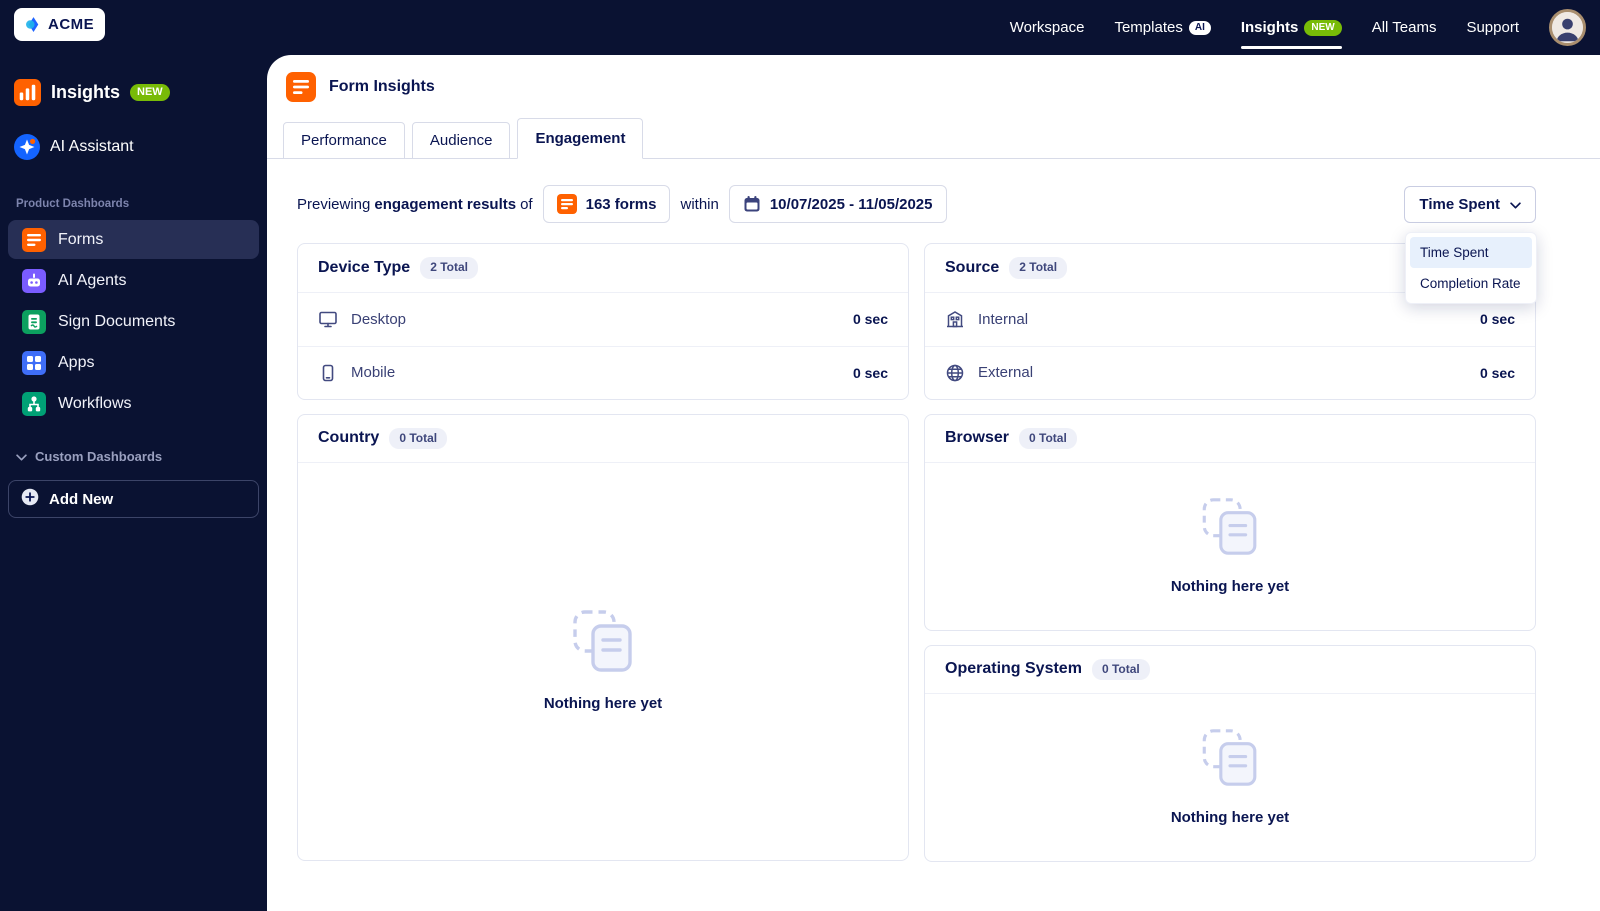 Image resolution: width=1600 pixels, height=911 pixels. Describe the element at coordinates (851, 204) in the screenshot. I see `date-range-label: 10/07/2025 - 11/05/2025` at that location.